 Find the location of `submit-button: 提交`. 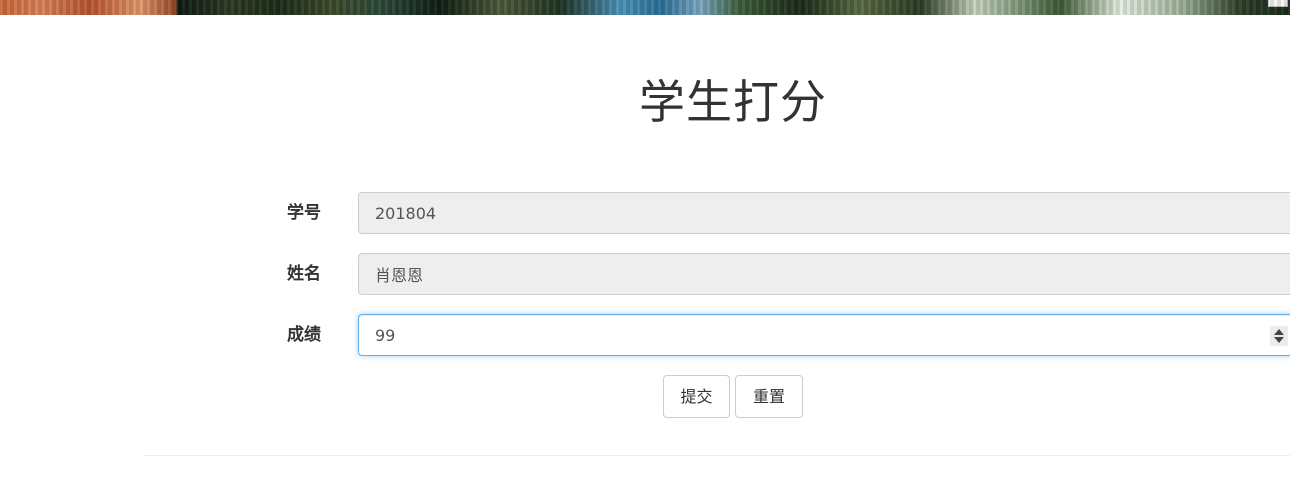

submit-button: 提交 is located at coordinates (696, 396).